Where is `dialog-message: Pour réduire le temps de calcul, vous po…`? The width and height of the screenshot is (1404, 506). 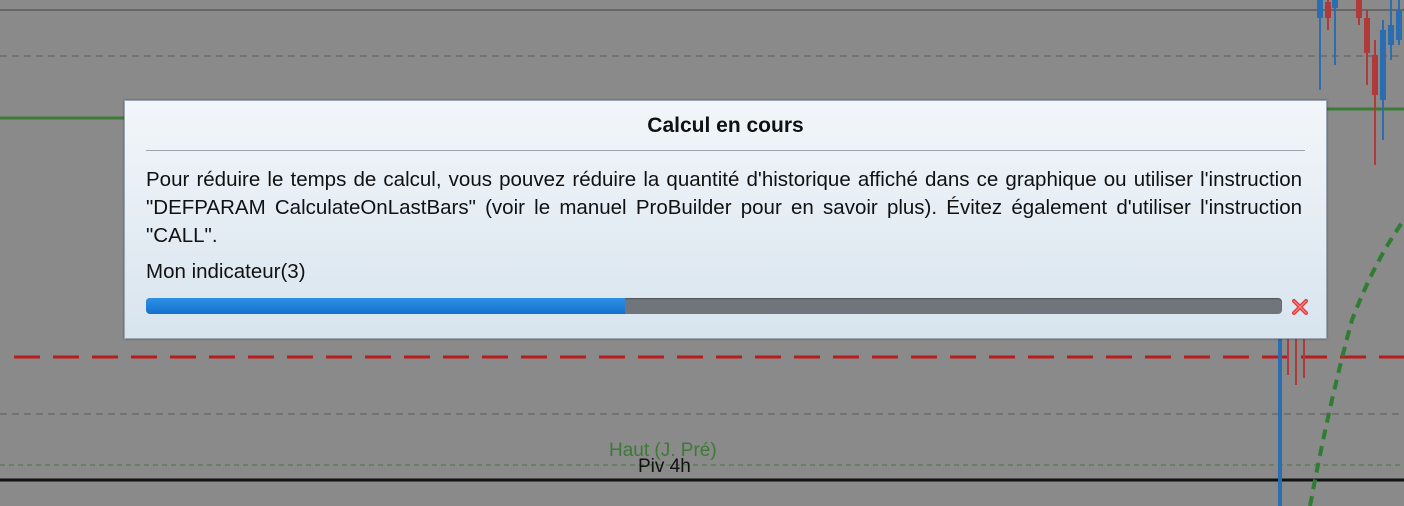 dialog-message: Pour réduire le temps de calcul, vous po… is located at coordinates (724, 207).